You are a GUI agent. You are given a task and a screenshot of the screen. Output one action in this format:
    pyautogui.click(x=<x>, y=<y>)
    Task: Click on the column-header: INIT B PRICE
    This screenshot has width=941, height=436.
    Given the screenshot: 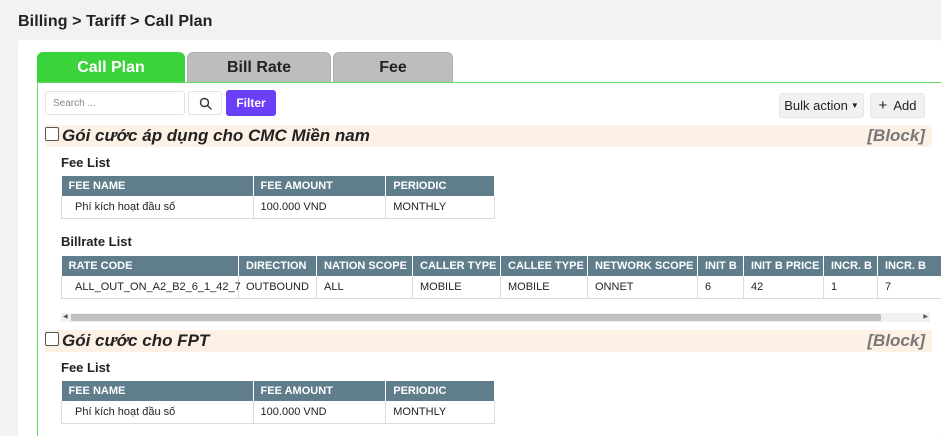 What is the action you would take?
    pyautogui.click(x=783, y=266)
    